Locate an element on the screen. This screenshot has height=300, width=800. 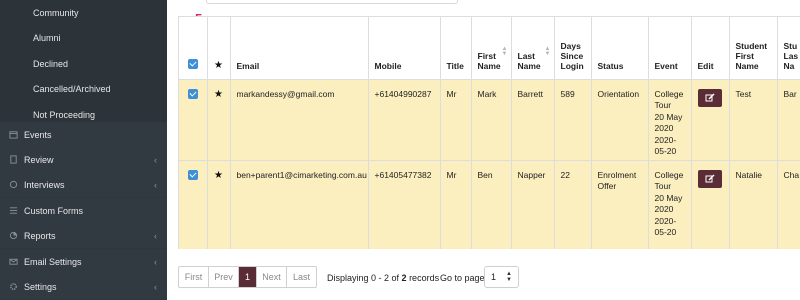
sidebar-item-label: Settings is located at coordinates (40, 286).